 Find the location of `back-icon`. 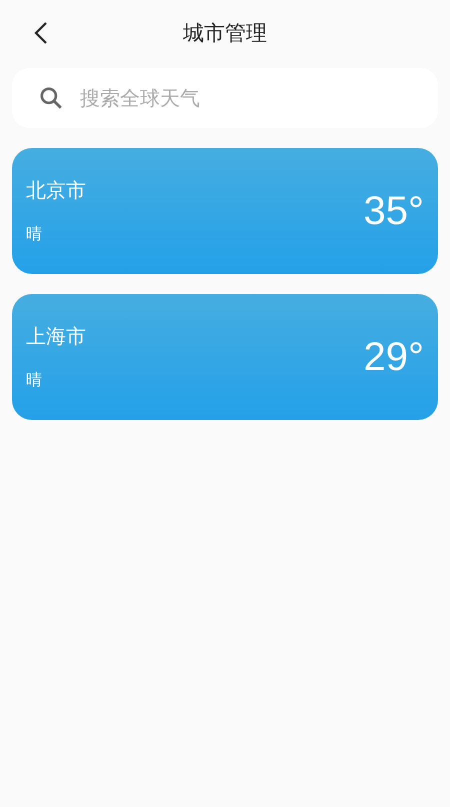

back-icon is located at coordinates (41, 33).